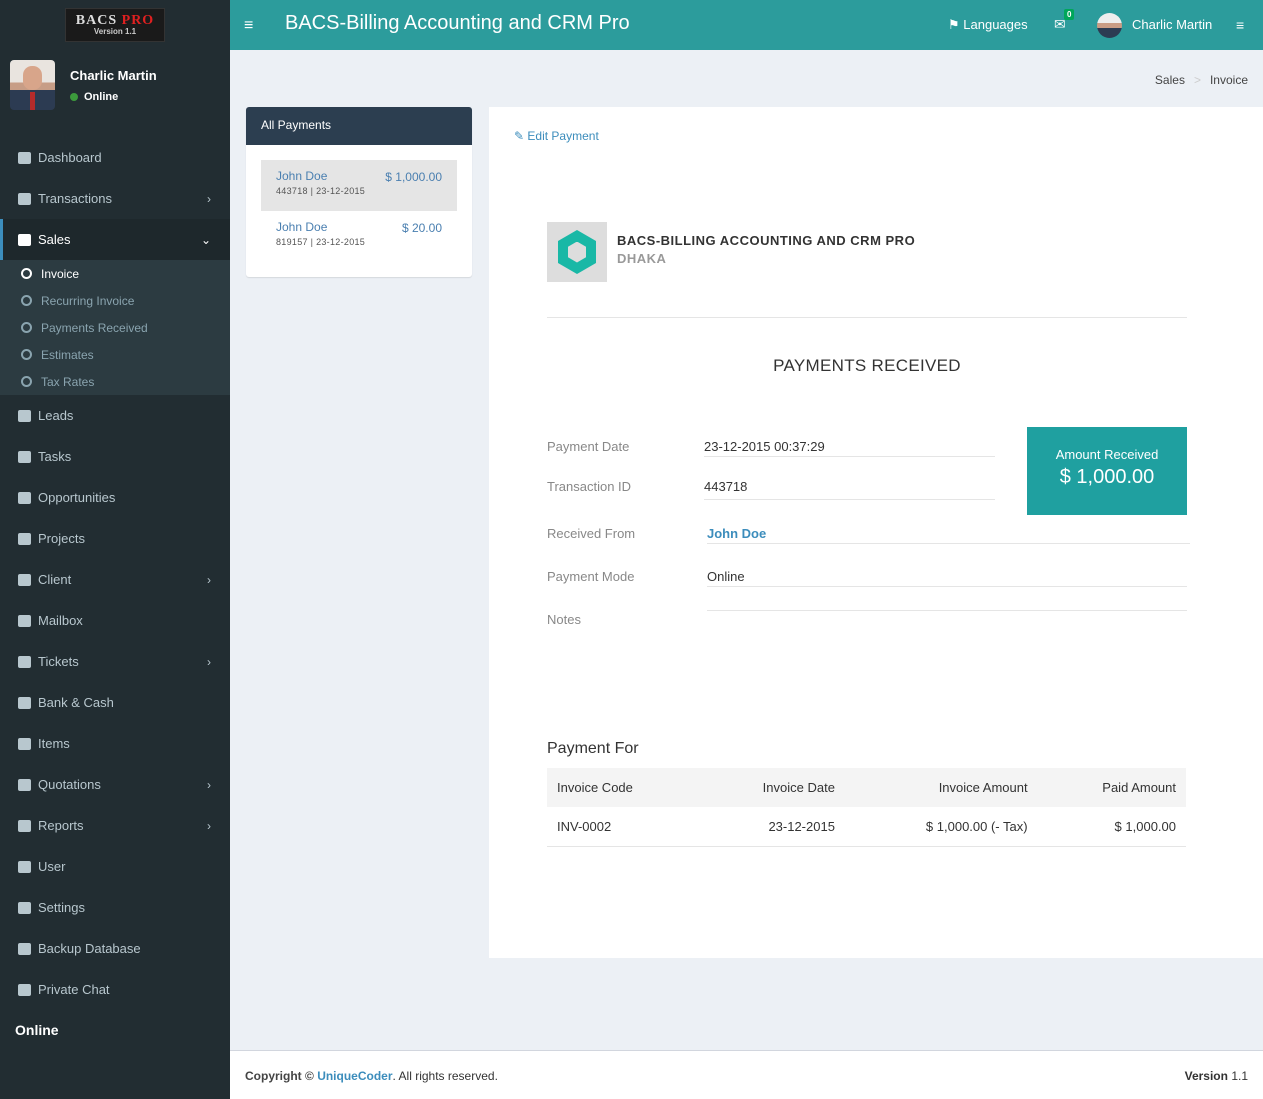 The width and height of the screenshot is (1263, 1099). What do you see at coordinates (24, 661) in the screenshot?
I see `ticket-icon` at bounding box center [24, 661].